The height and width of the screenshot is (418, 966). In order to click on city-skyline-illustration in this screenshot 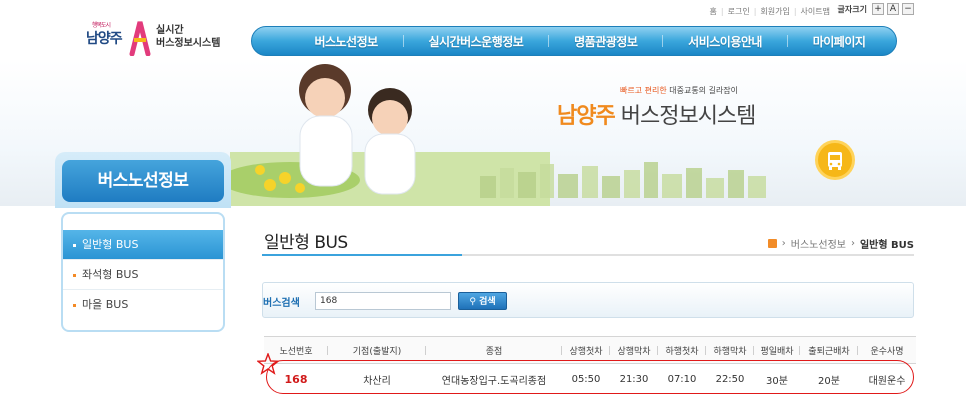, I will do `click(623, 180)`.